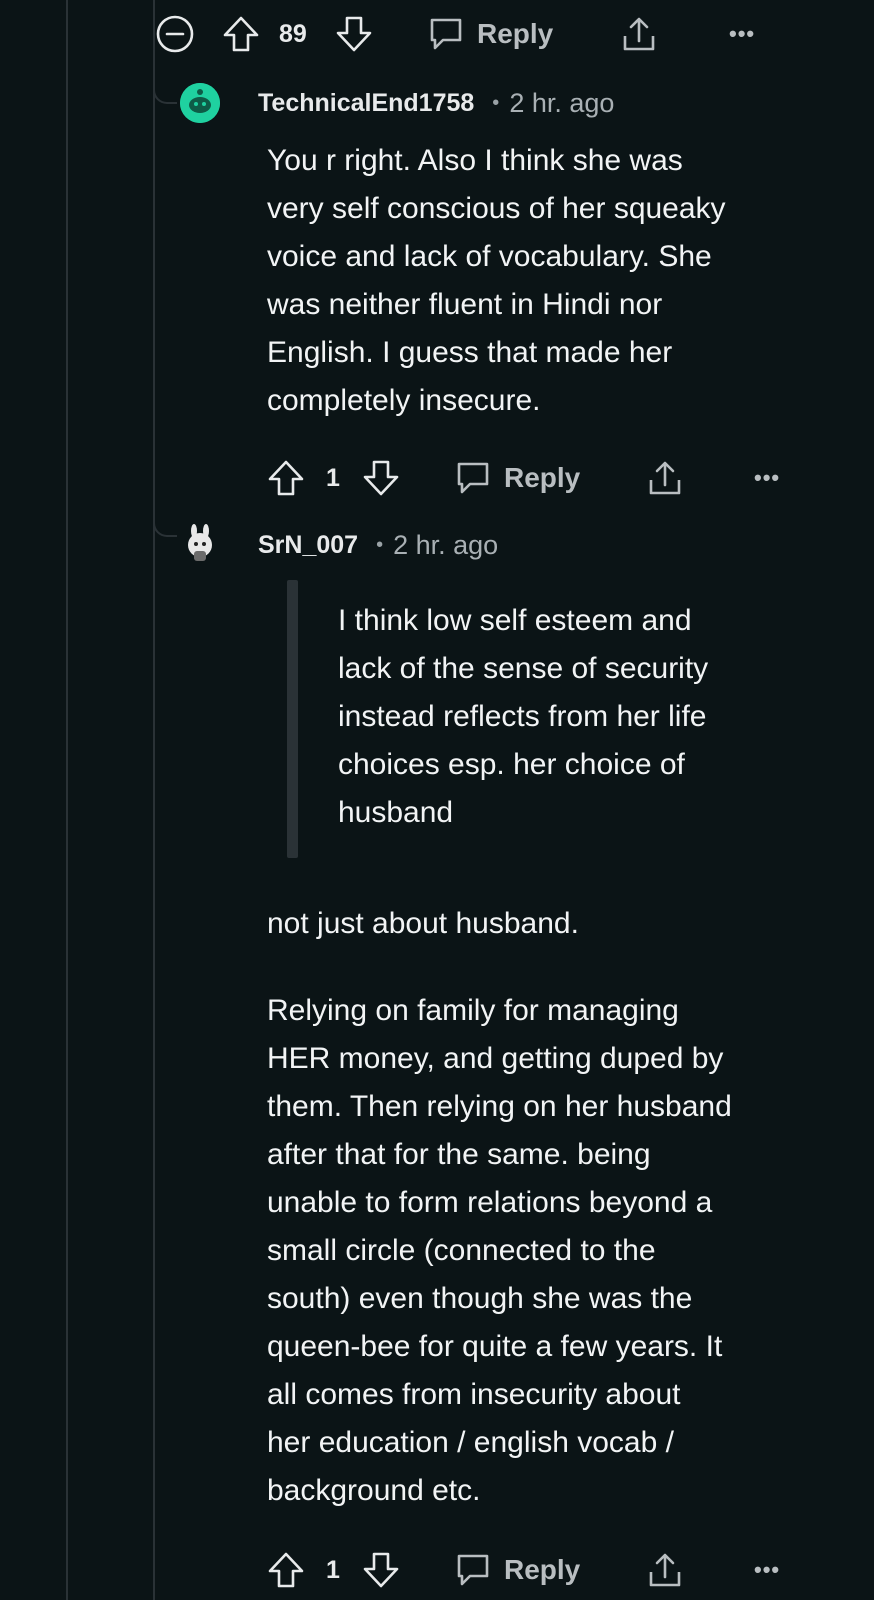  What do you see at coordinates (423, 923) in the screenshot?
I see `comment-body-paragraph: not just about husband.` at bounding box center [423, 923].